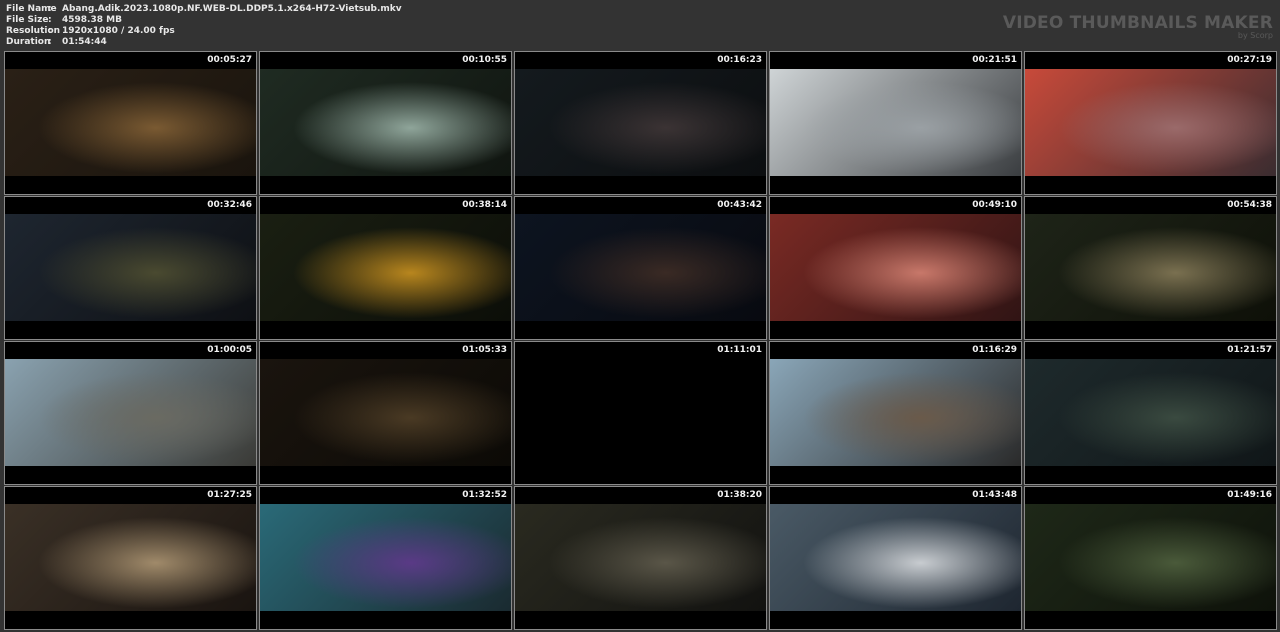 Image resolution: width=1280 pixels, height=632 pixels. What do you see at coordinates (28, 42) in the screenshot?
I see `file-info-key: Duration` at bounding box center [28, 42].